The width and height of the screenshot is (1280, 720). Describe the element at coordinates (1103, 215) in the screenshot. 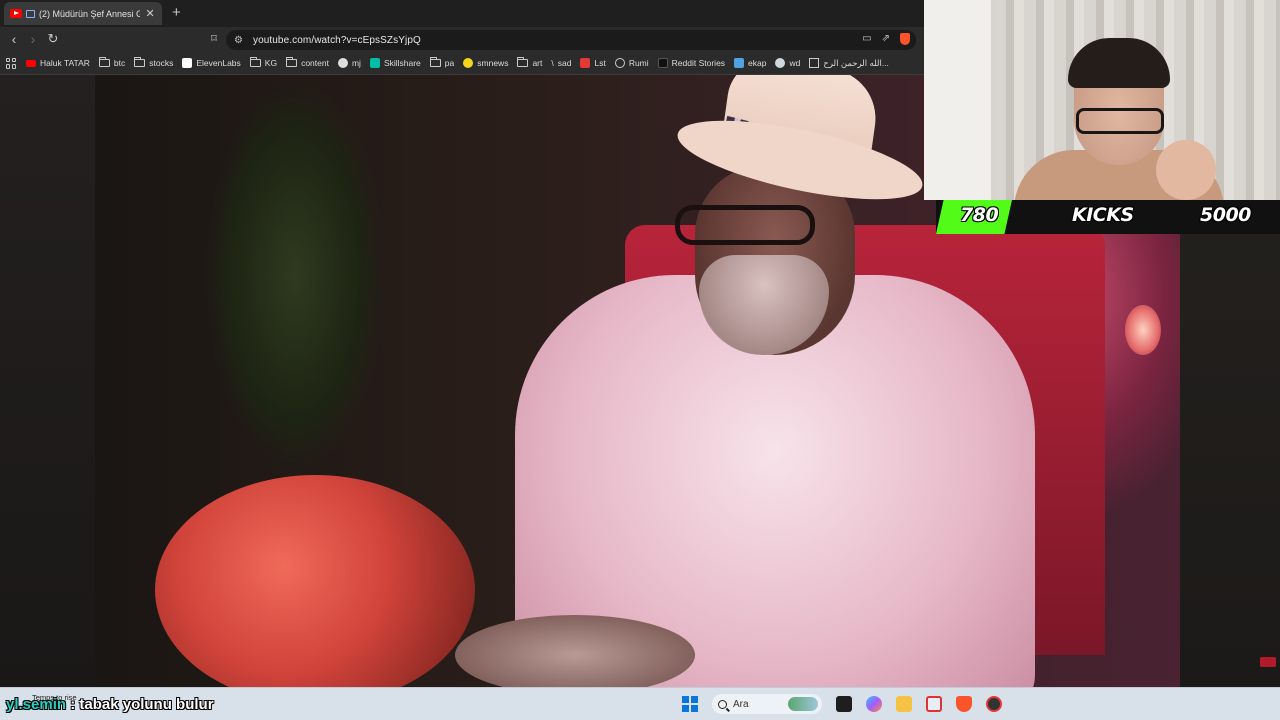

I see `kicks-label: KICKS` at that location.